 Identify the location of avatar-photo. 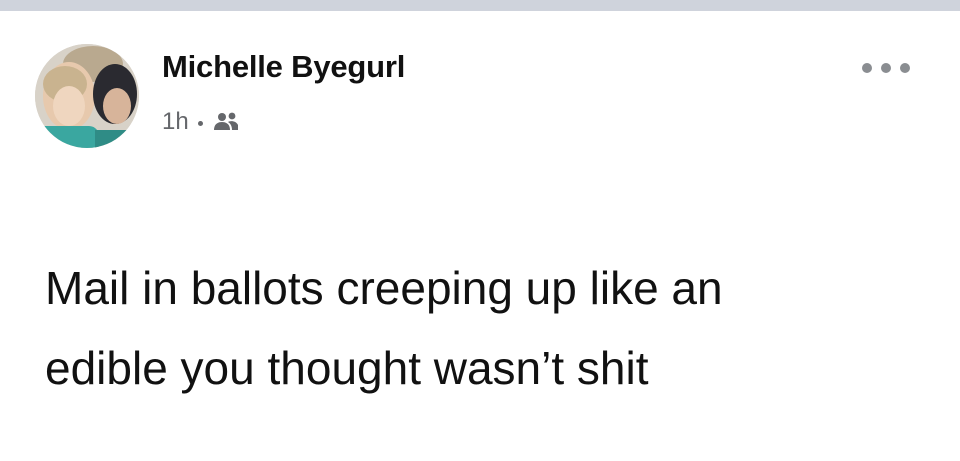
(87, 96).